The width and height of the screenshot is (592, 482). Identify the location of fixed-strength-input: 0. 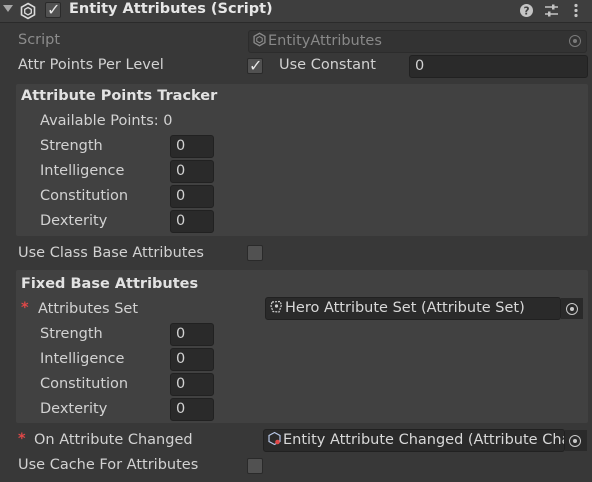
(192, 334).